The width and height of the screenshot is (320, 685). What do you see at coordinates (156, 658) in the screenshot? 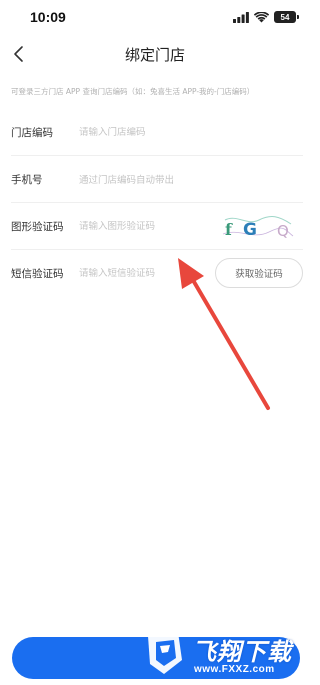
I see `submit-button` at bounding box center [156, 658].